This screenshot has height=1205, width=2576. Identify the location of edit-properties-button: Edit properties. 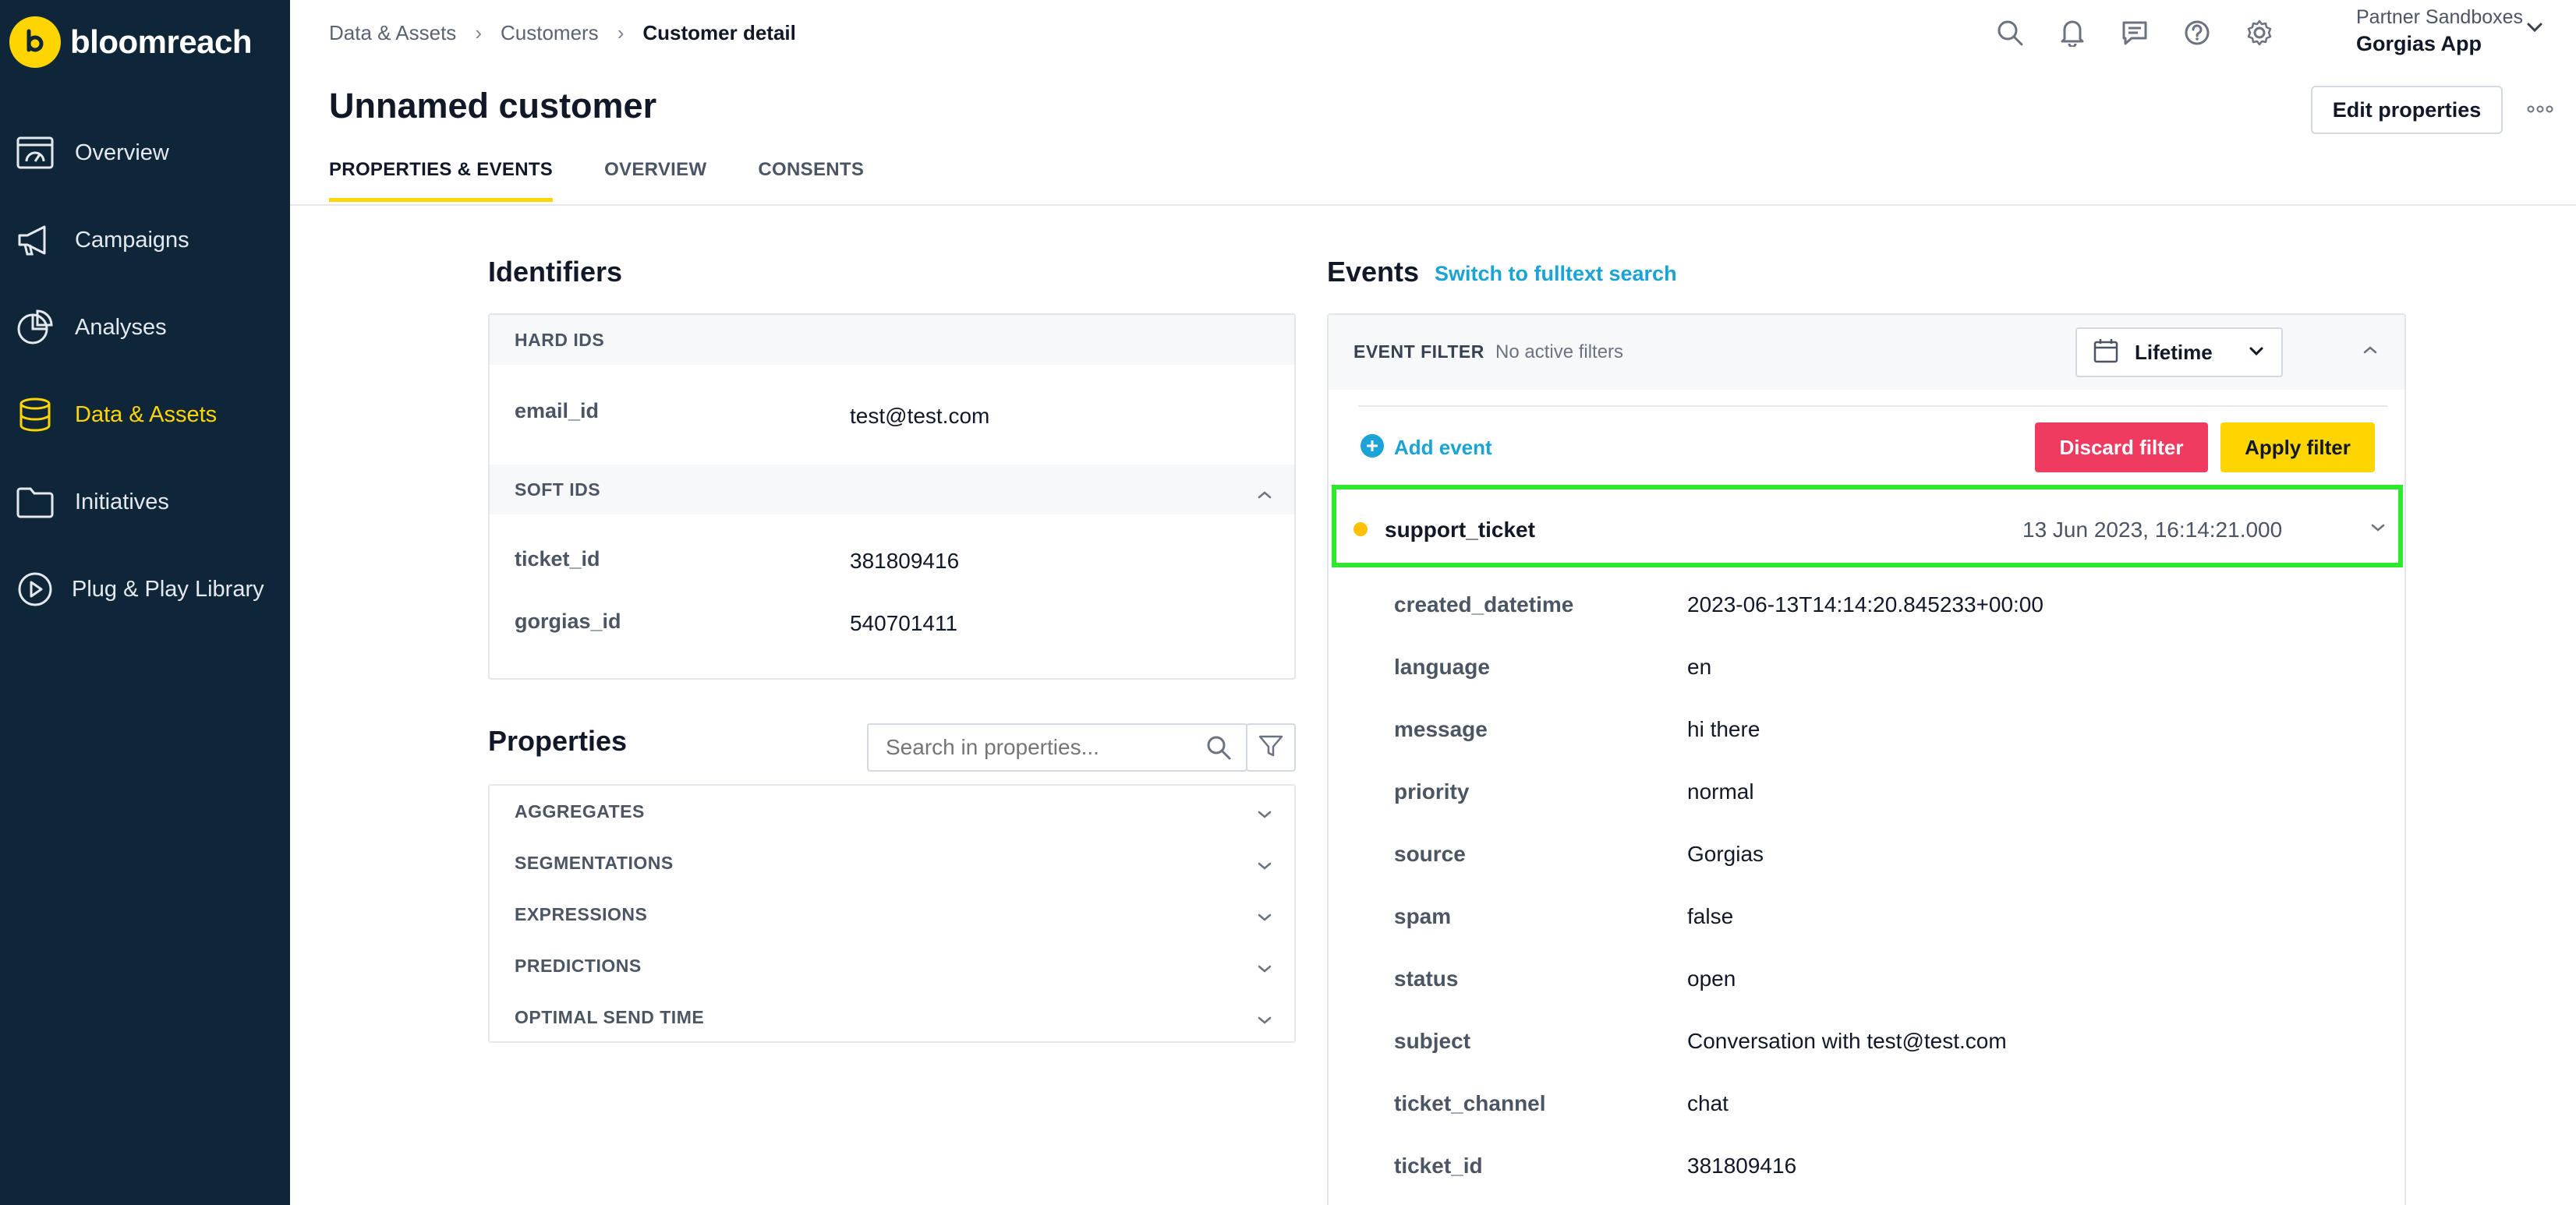
(2407, 110).